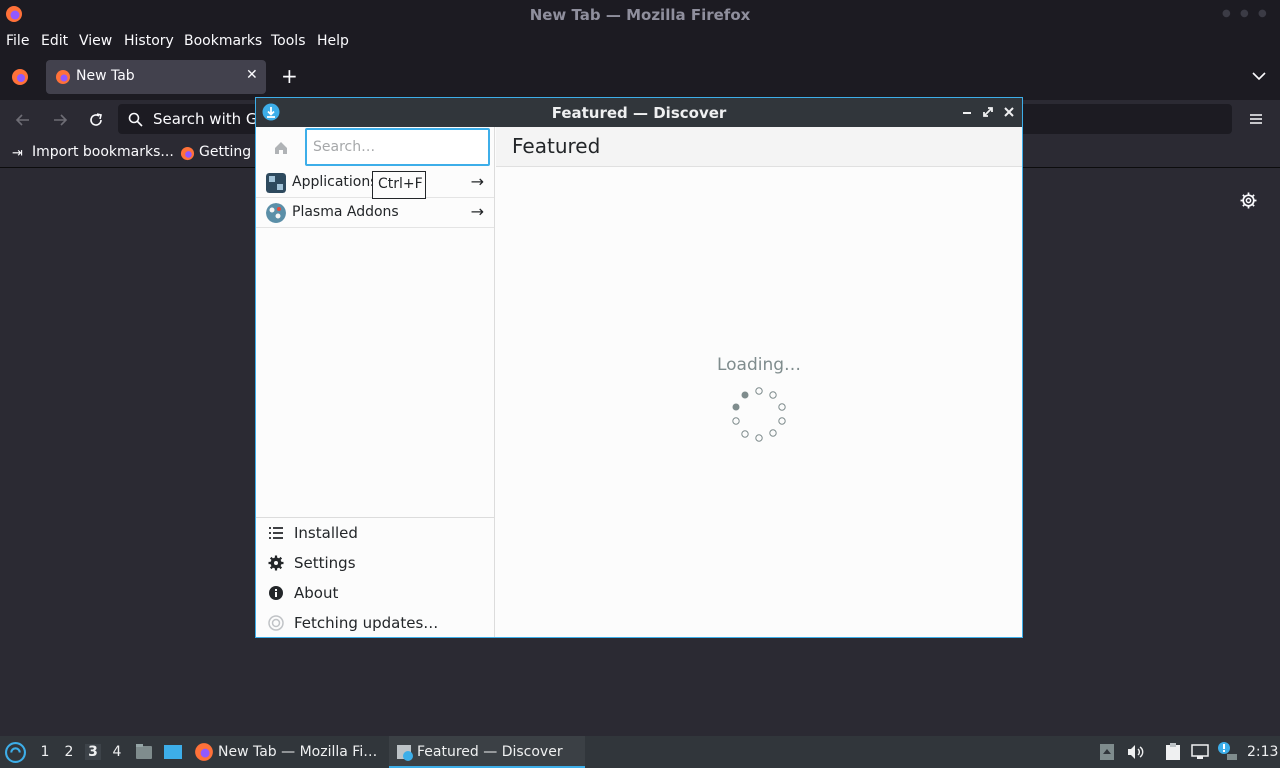 This screenshot has width=1280, height=768. Describe the element at coordinates (54, 41) in the screenshot. I see `menu-edit: Edit` at that location.